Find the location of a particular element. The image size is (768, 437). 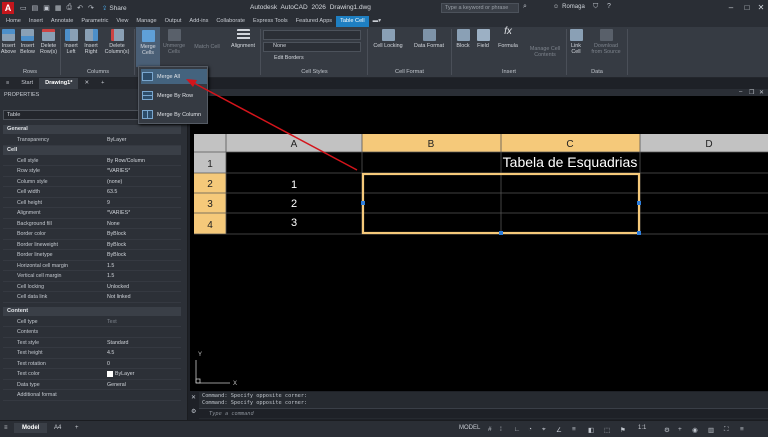

tab-start: Start is located at coordinates (27, 83).